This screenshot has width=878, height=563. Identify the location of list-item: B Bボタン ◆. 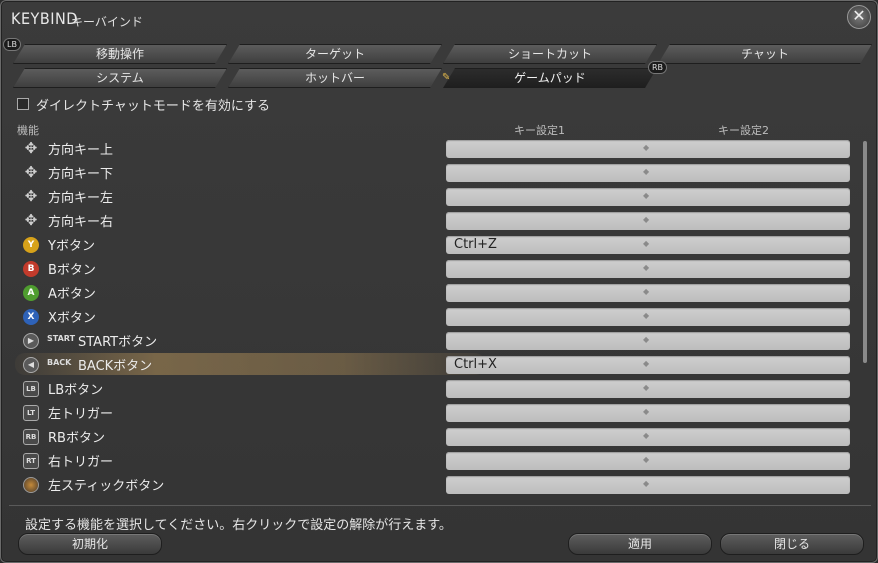
(439, 268).